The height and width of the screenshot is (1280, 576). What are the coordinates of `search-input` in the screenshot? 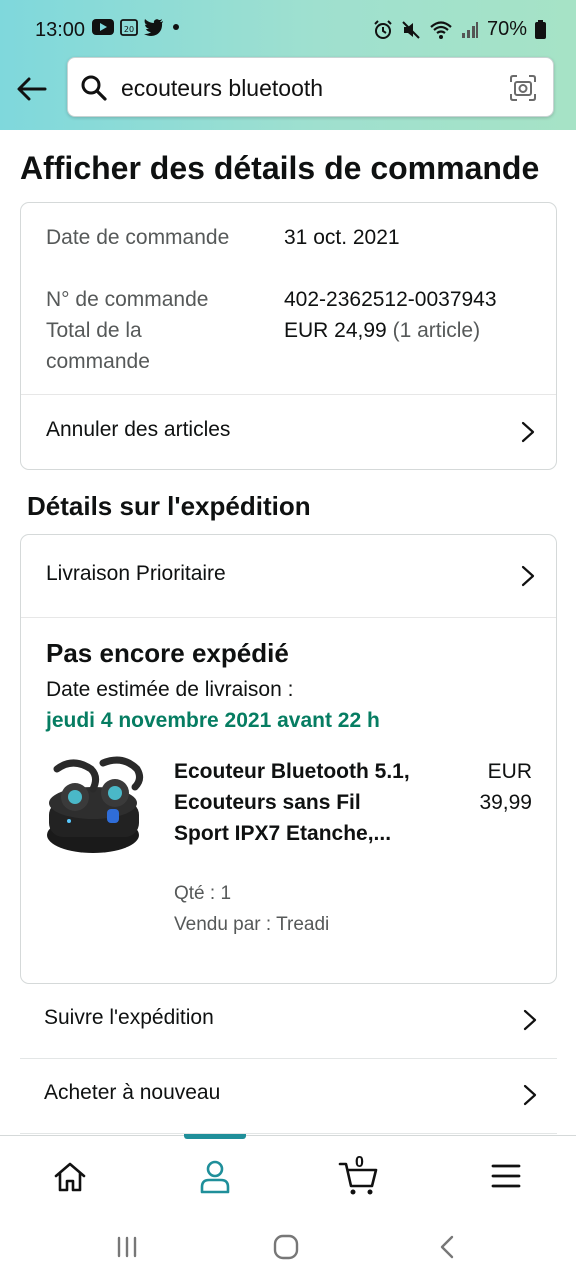 It's located at (311, 88).